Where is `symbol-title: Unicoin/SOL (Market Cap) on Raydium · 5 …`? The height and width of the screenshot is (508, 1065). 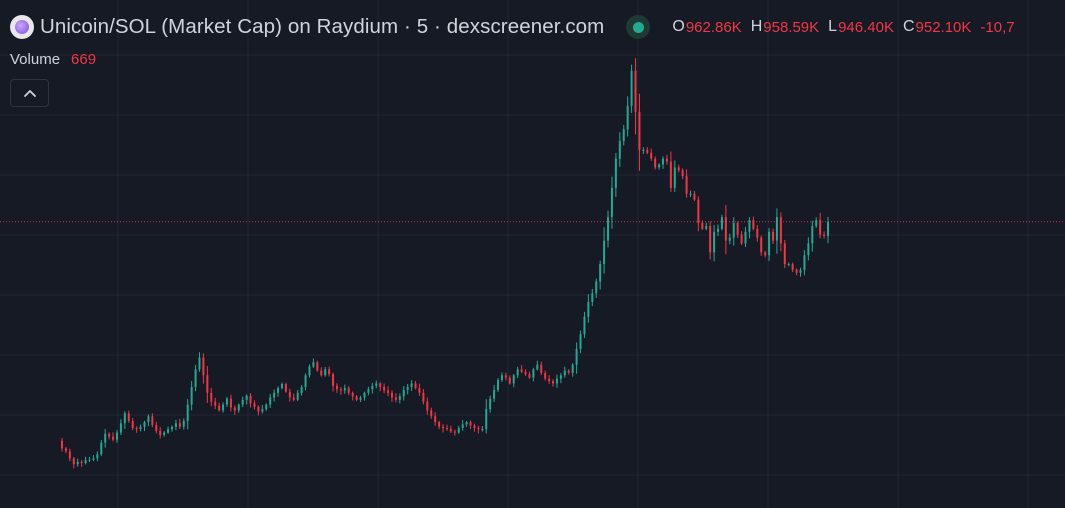 symbol-title: Unicoin/SOL (Market Cap) on Raydium · 5 … is located at coordinates (322, 27).